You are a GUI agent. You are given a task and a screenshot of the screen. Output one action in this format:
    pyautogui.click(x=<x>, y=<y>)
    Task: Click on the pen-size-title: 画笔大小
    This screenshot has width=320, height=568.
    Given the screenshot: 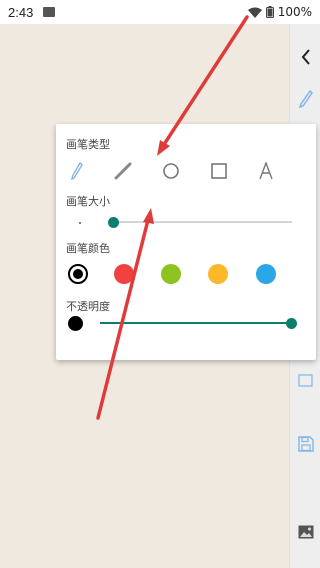 What is the action you would take?
    pyautogui.click(x=88, y=201)
    